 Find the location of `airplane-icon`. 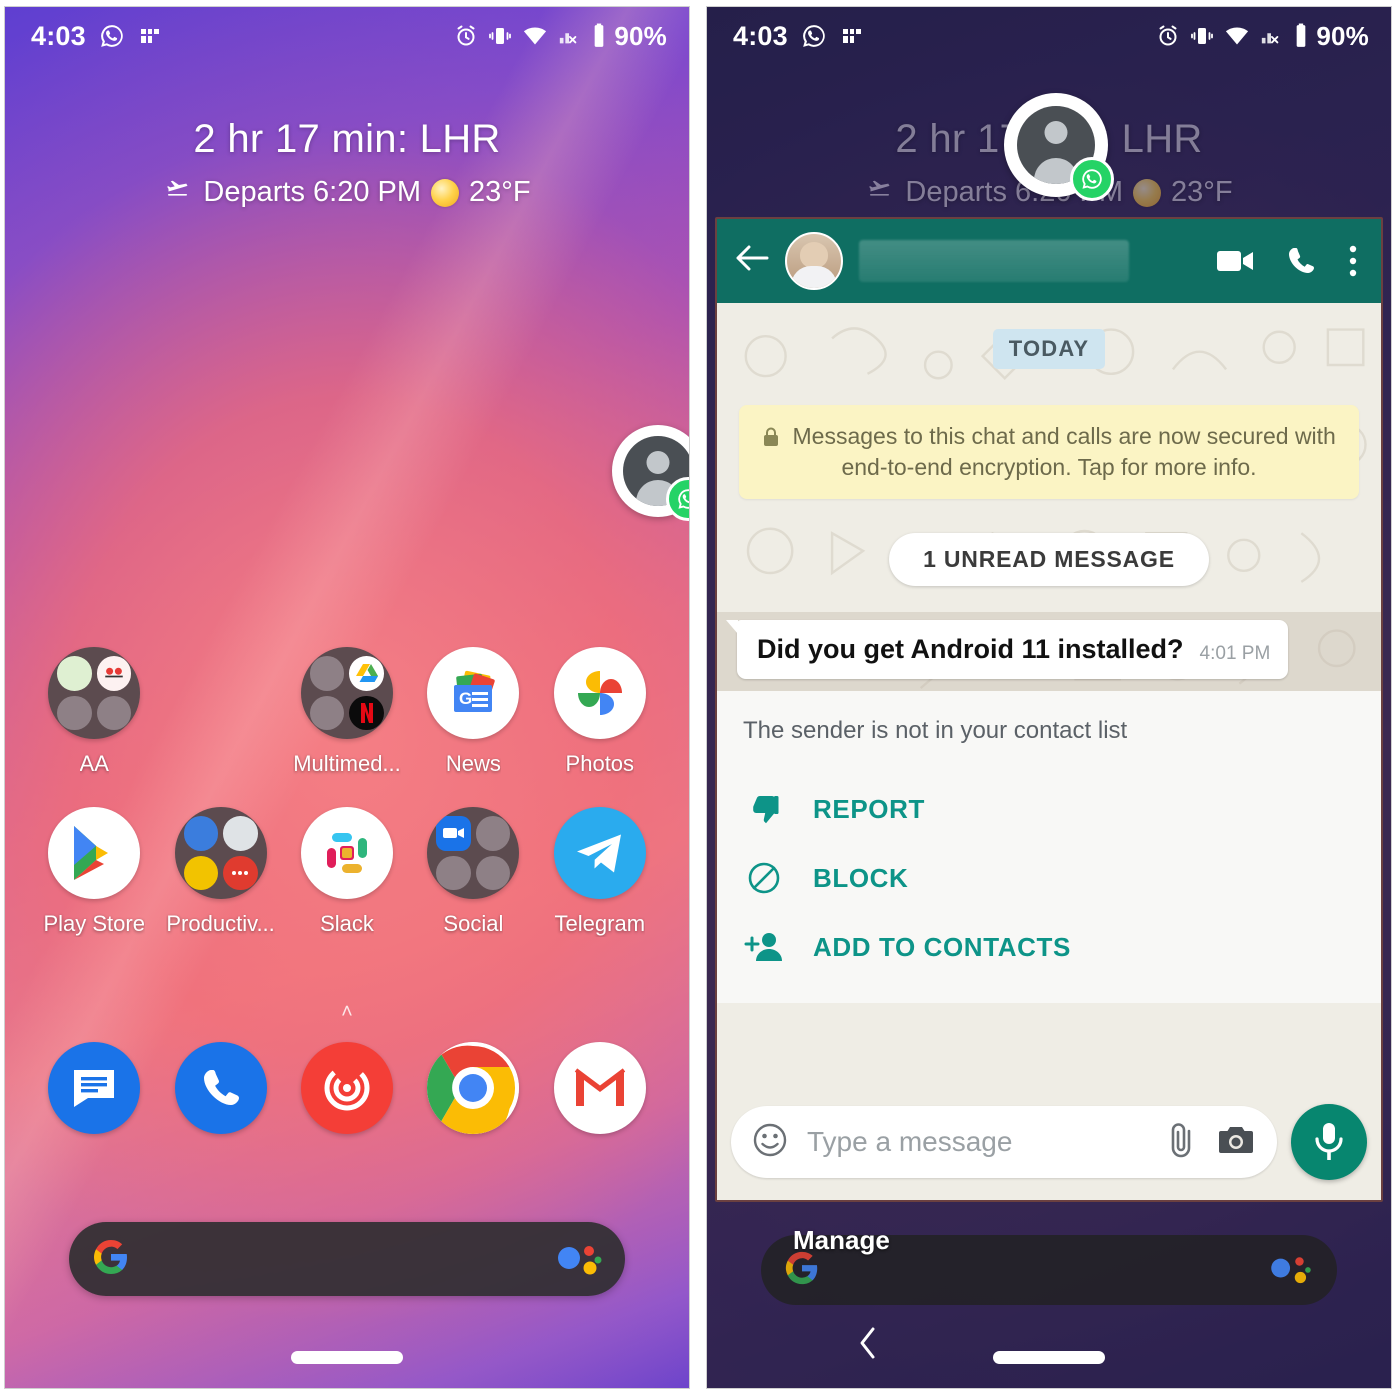

airplane-icon is located at coordinates (880, 192).